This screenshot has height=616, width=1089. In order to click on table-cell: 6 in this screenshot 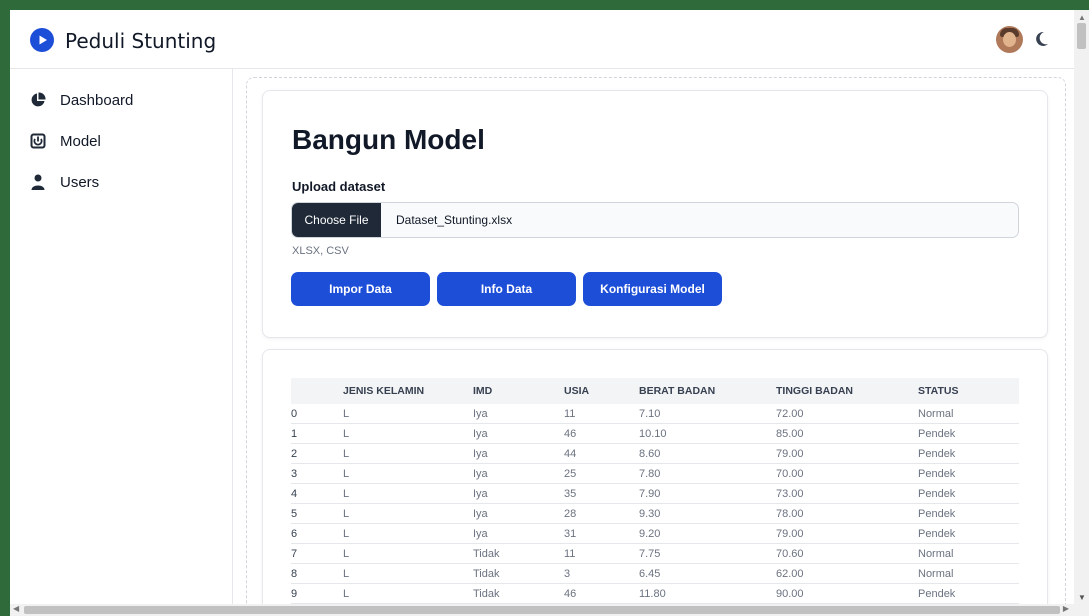, I will do `click(317, 533)`.